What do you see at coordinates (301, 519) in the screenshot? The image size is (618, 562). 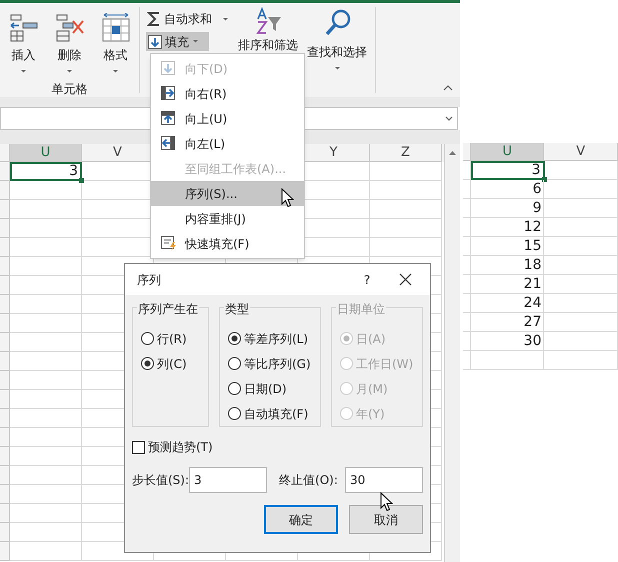 I see `dialog-button: 确定` at bounding box center [301, 519].